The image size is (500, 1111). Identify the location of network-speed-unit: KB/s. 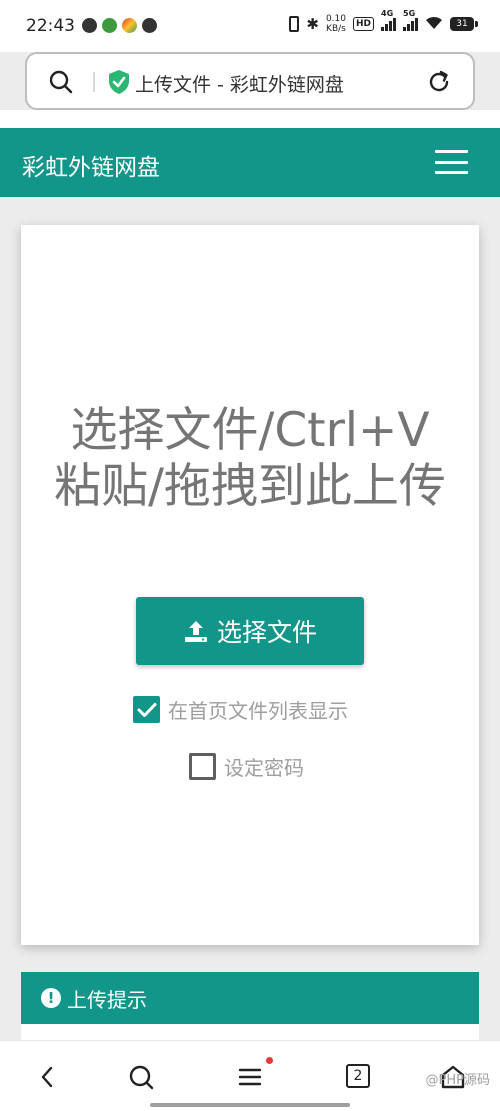
(336, 29).